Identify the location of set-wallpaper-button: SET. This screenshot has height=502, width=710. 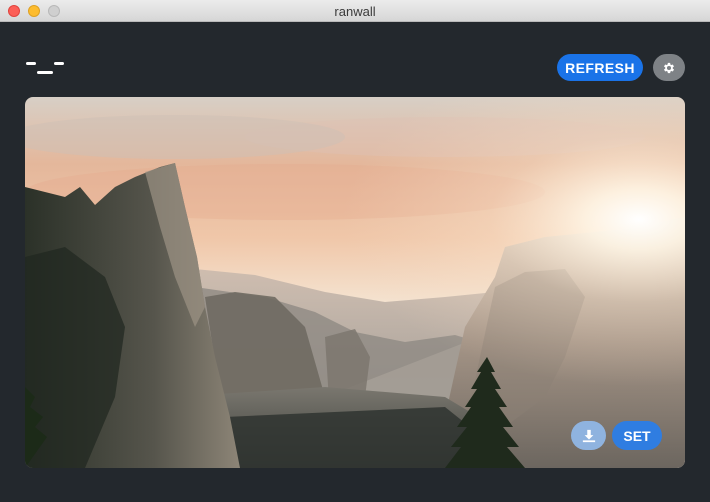
(637, 435).